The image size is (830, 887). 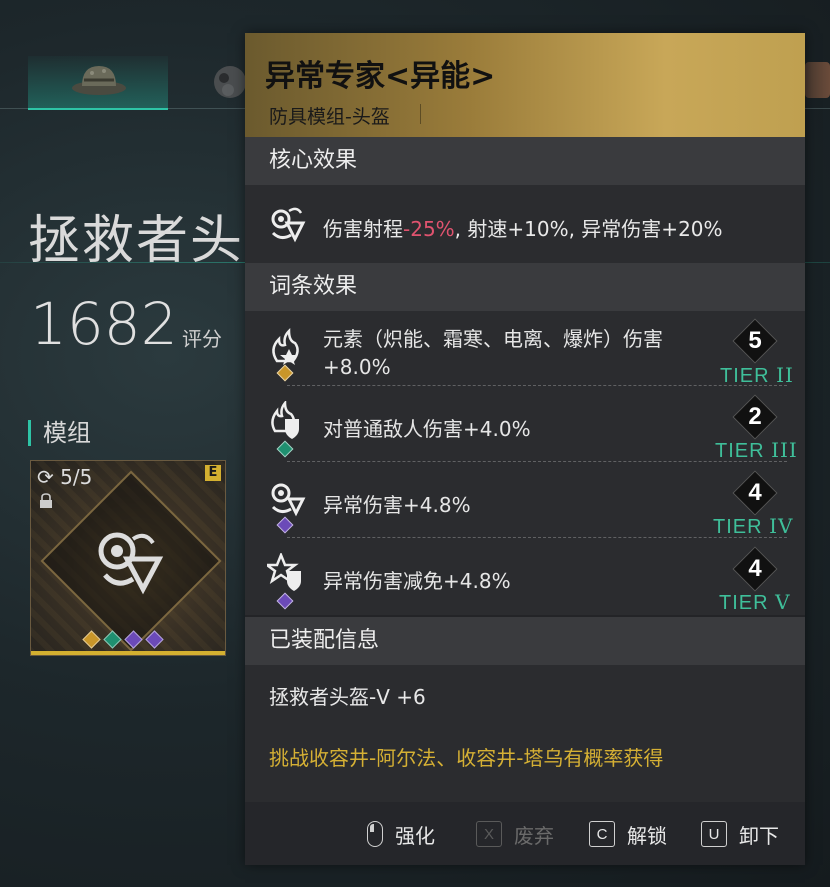 I want to click on tier-level-value: 2, so click(x=755, y=416).